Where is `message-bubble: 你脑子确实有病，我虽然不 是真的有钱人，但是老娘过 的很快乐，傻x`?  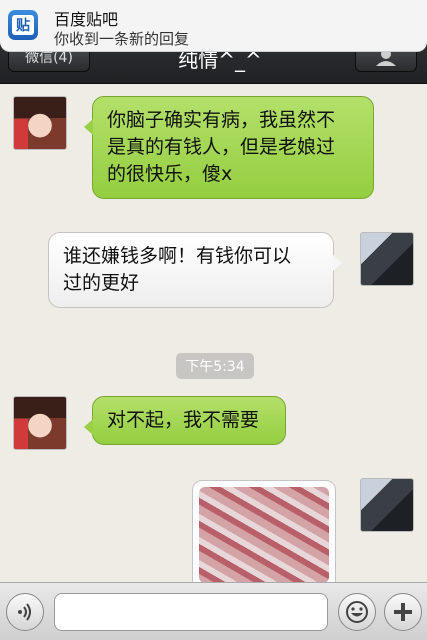 message-bubble: 你脑子确实有病，我虽然不 是真的有钱人，但是老娘过 的很快乐，傻x is located at coordinates (229, 147).